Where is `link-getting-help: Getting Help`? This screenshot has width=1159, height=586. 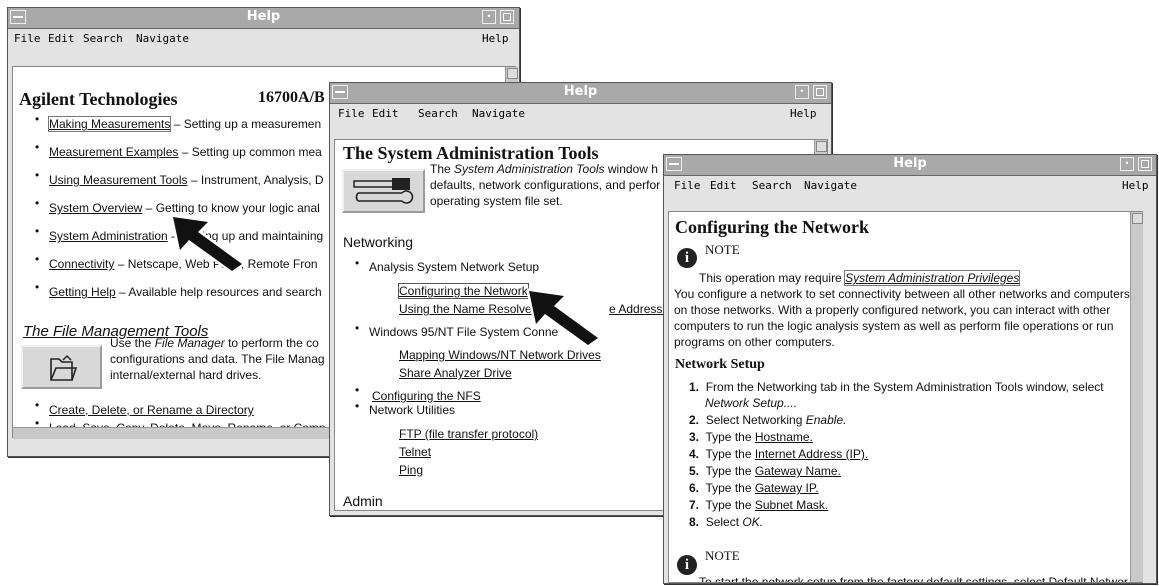
link-getting-help: Getting Help is located at coordinates (82, 292).